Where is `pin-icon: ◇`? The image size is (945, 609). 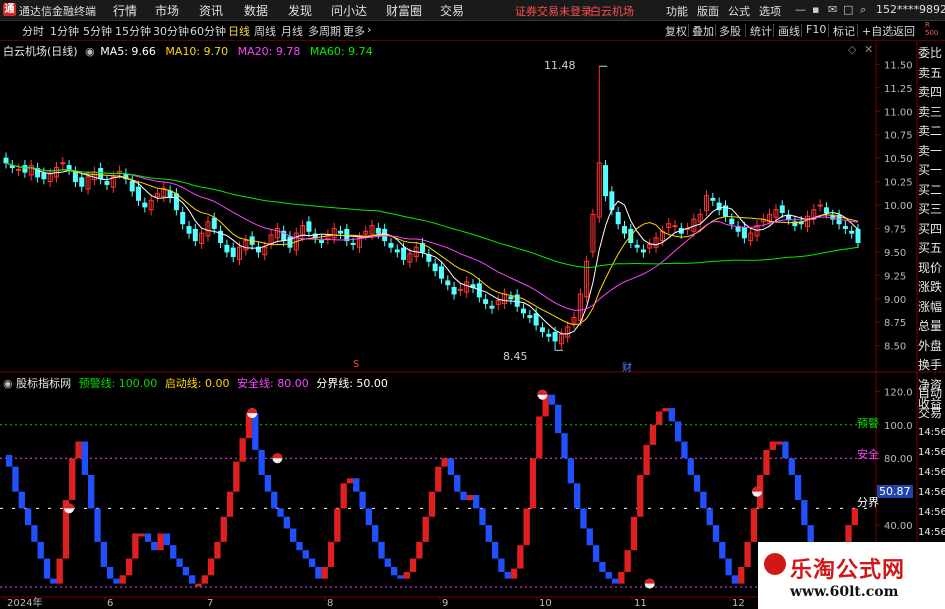 pin-icon: ◇ is located at coordinates (852, 49).